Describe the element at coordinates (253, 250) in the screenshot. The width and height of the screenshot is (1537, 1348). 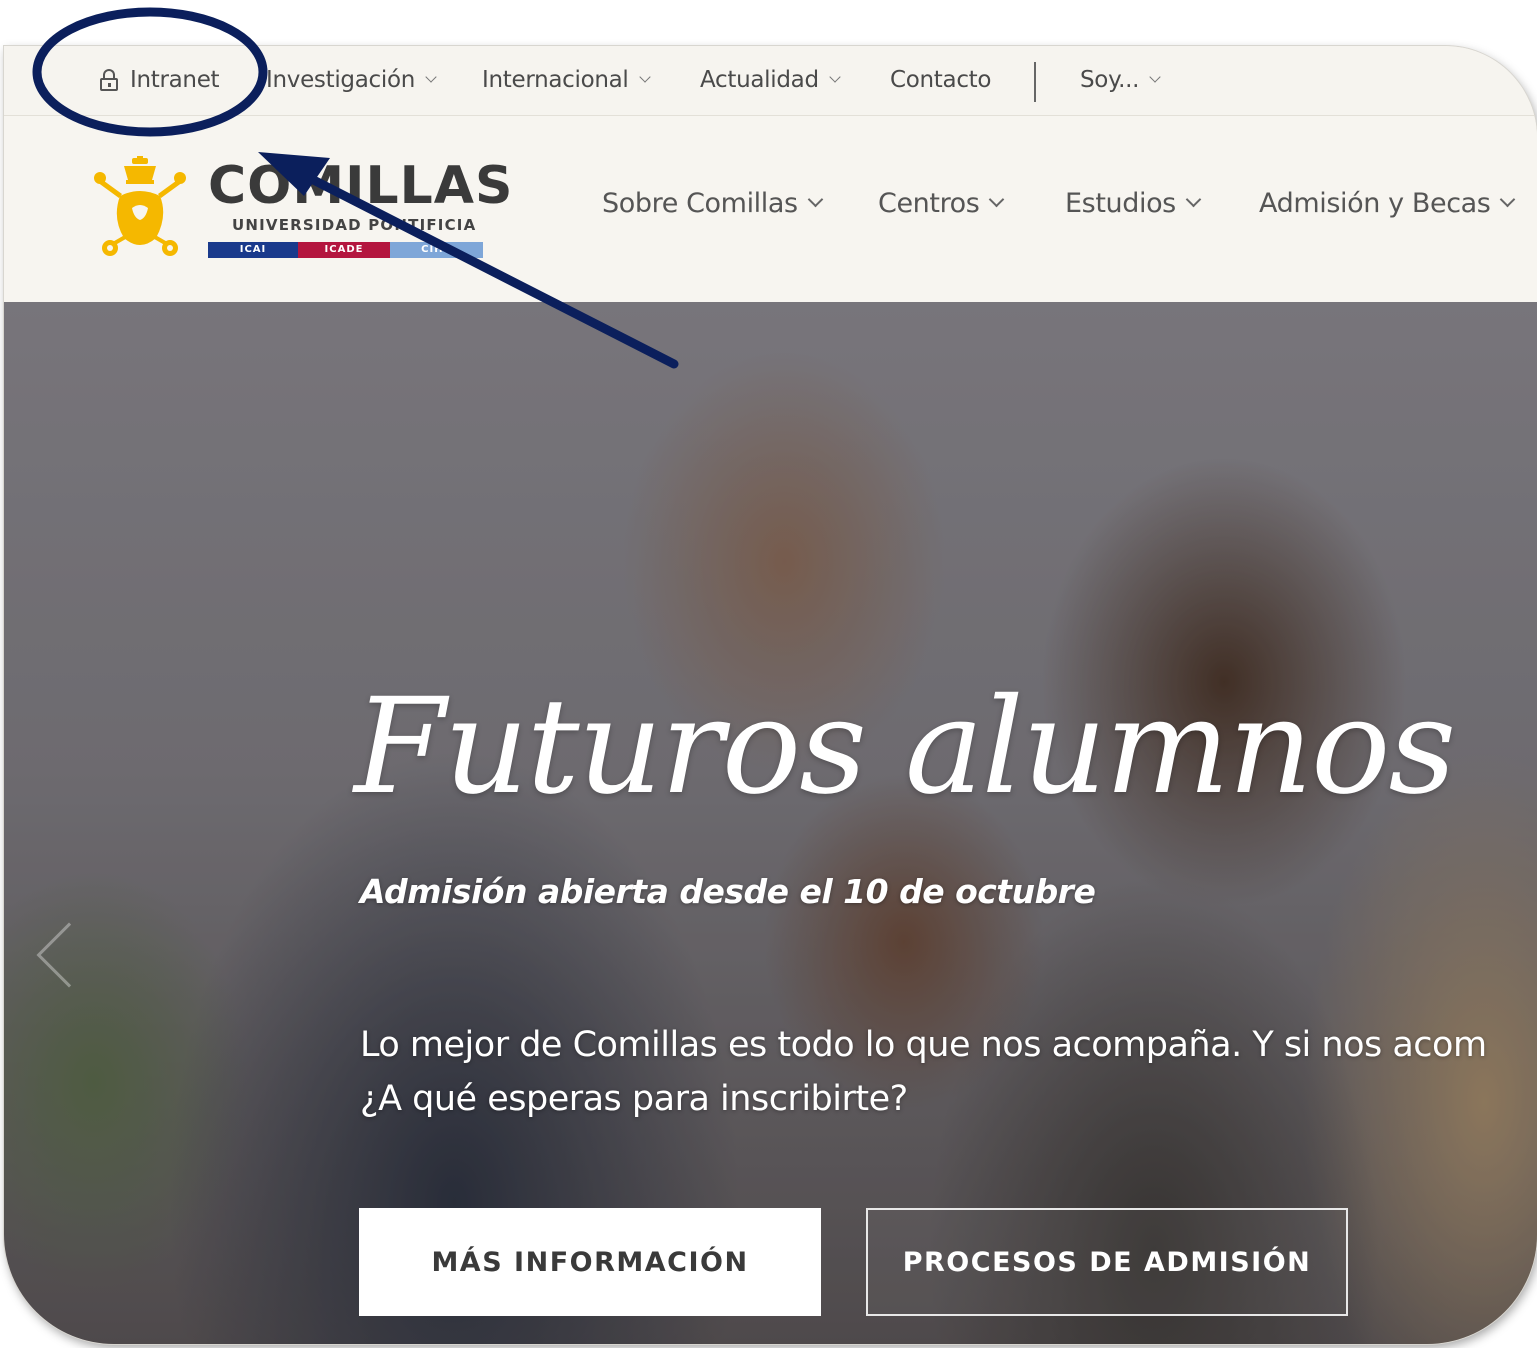
I see `logo-bar-icai: ICAI` at that location.